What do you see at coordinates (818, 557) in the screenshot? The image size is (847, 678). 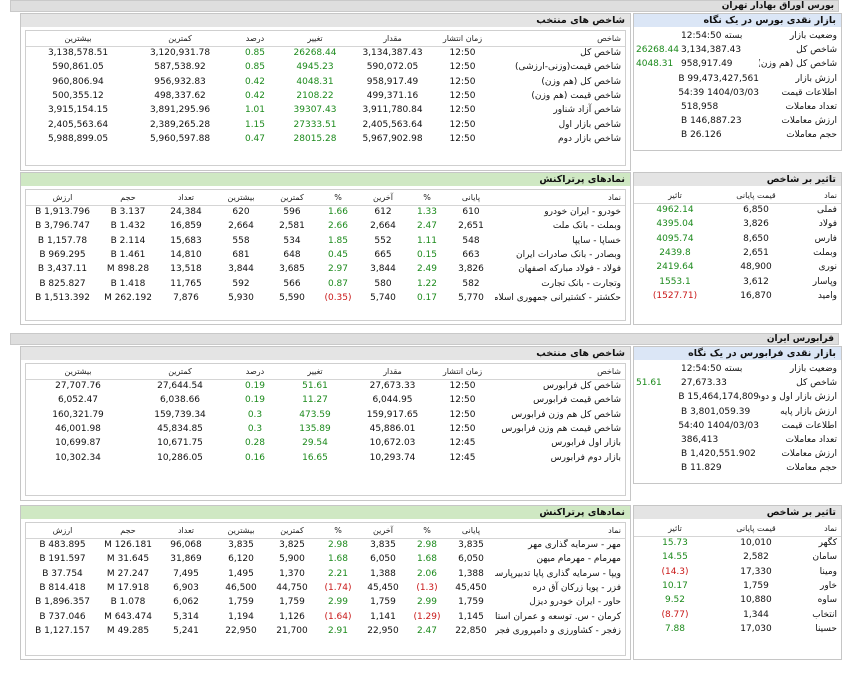 I see `impact-symbol-link: سامان` at bounding box center [818, 557].